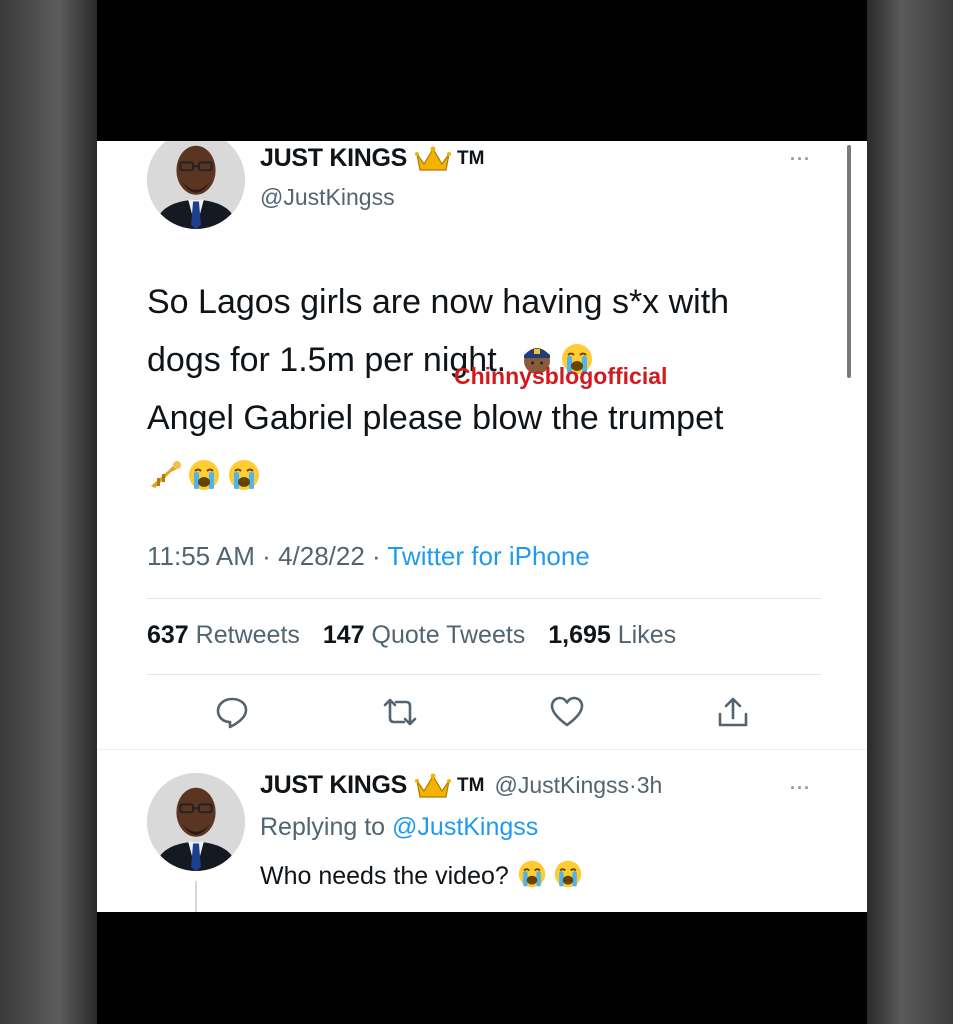 This screenshot has height=1024, width=953. I want to click on author-avatar, so click(196, 185).